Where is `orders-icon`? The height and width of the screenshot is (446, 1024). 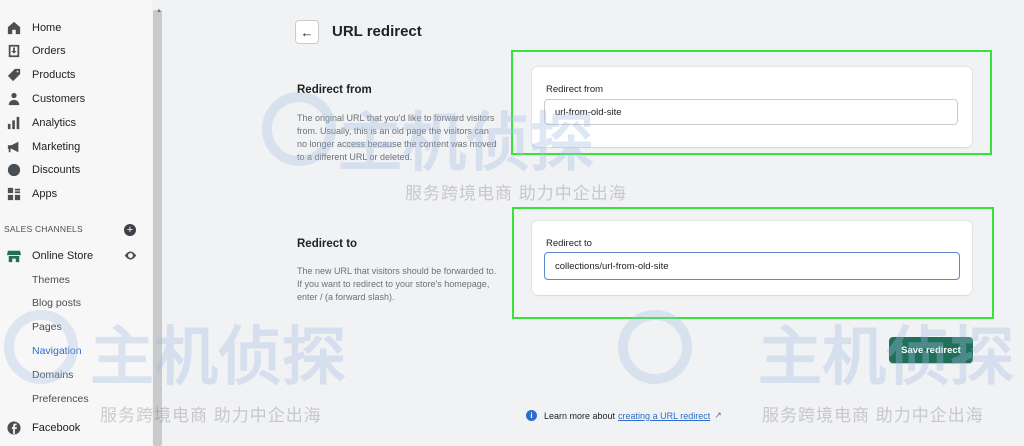 orders-icon is located at coordinates (14, 51).